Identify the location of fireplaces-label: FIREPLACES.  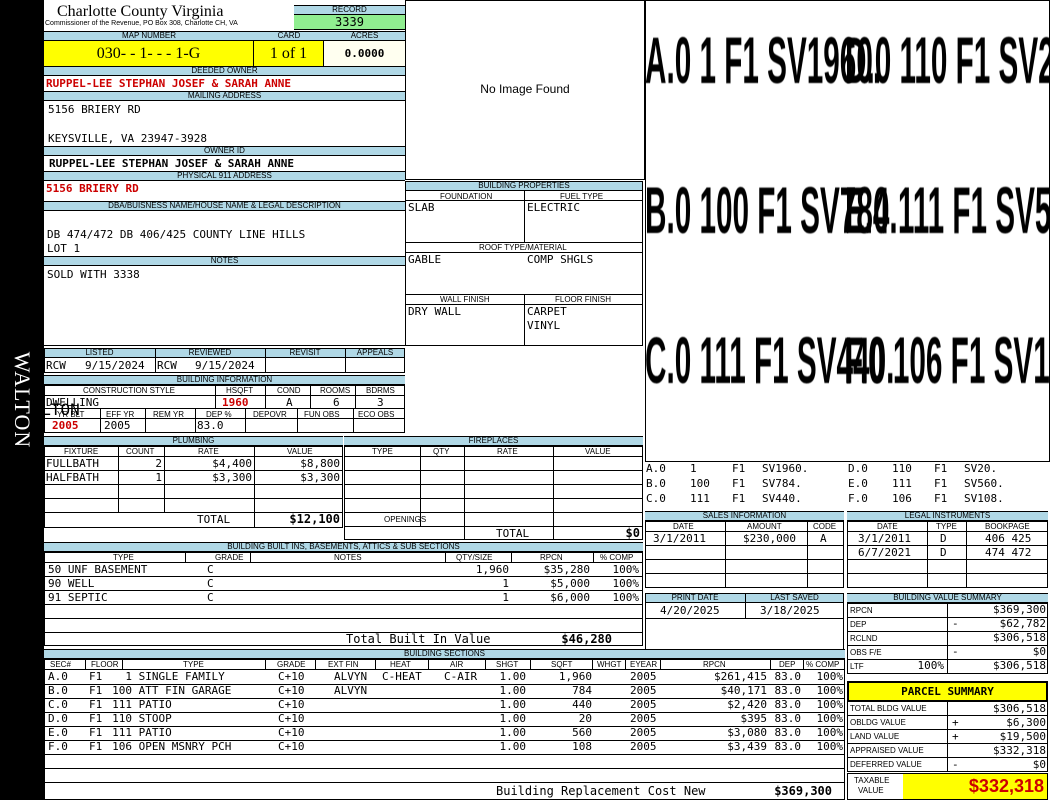
(493, 441).